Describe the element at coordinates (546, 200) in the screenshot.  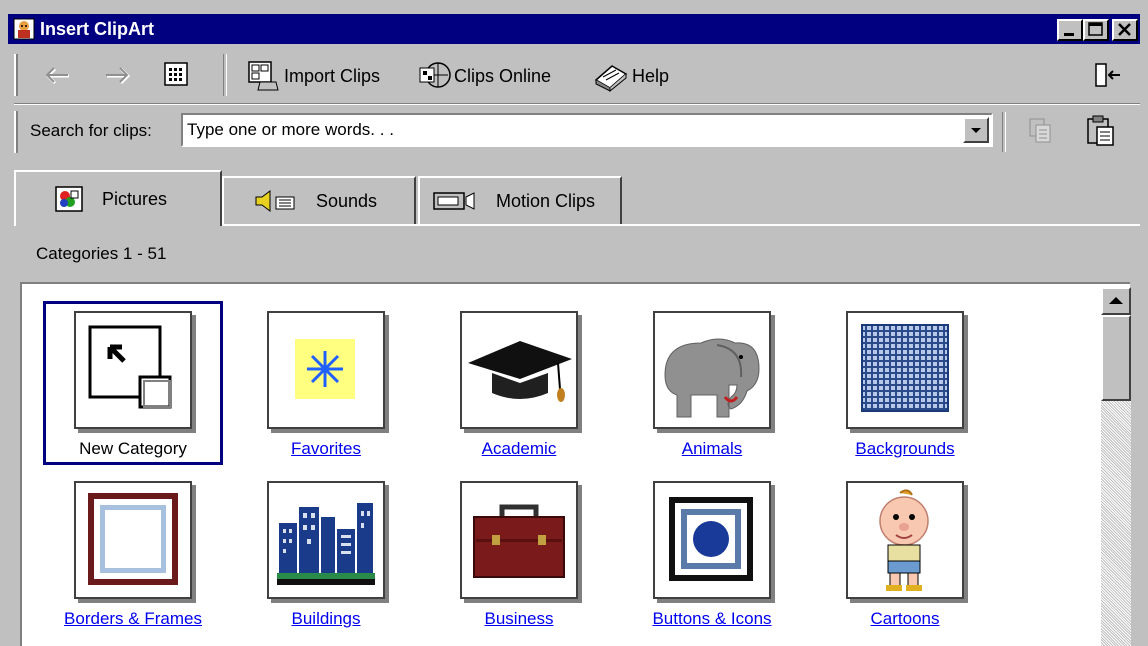
I see `tab-motion-clips-label: Motion Clips` at that location.